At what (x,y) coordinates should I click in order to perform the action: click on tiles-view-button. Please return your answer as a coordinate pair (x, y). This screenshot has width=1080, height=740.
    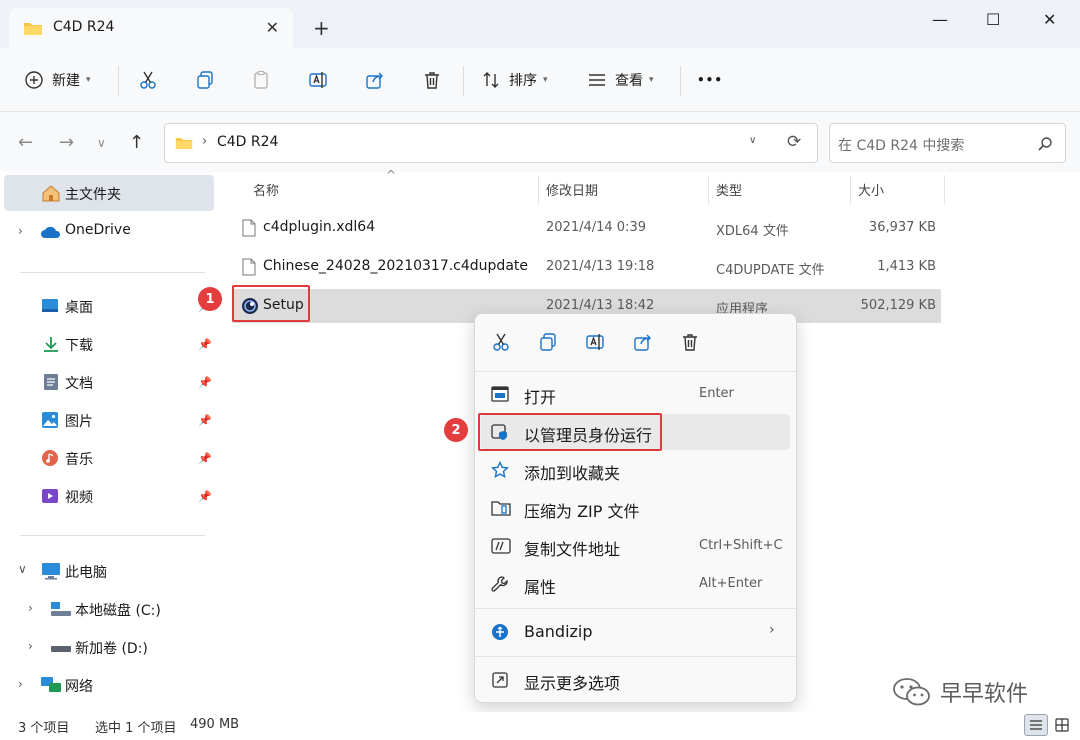
    Looking at the image, I should click on (1062, 725).